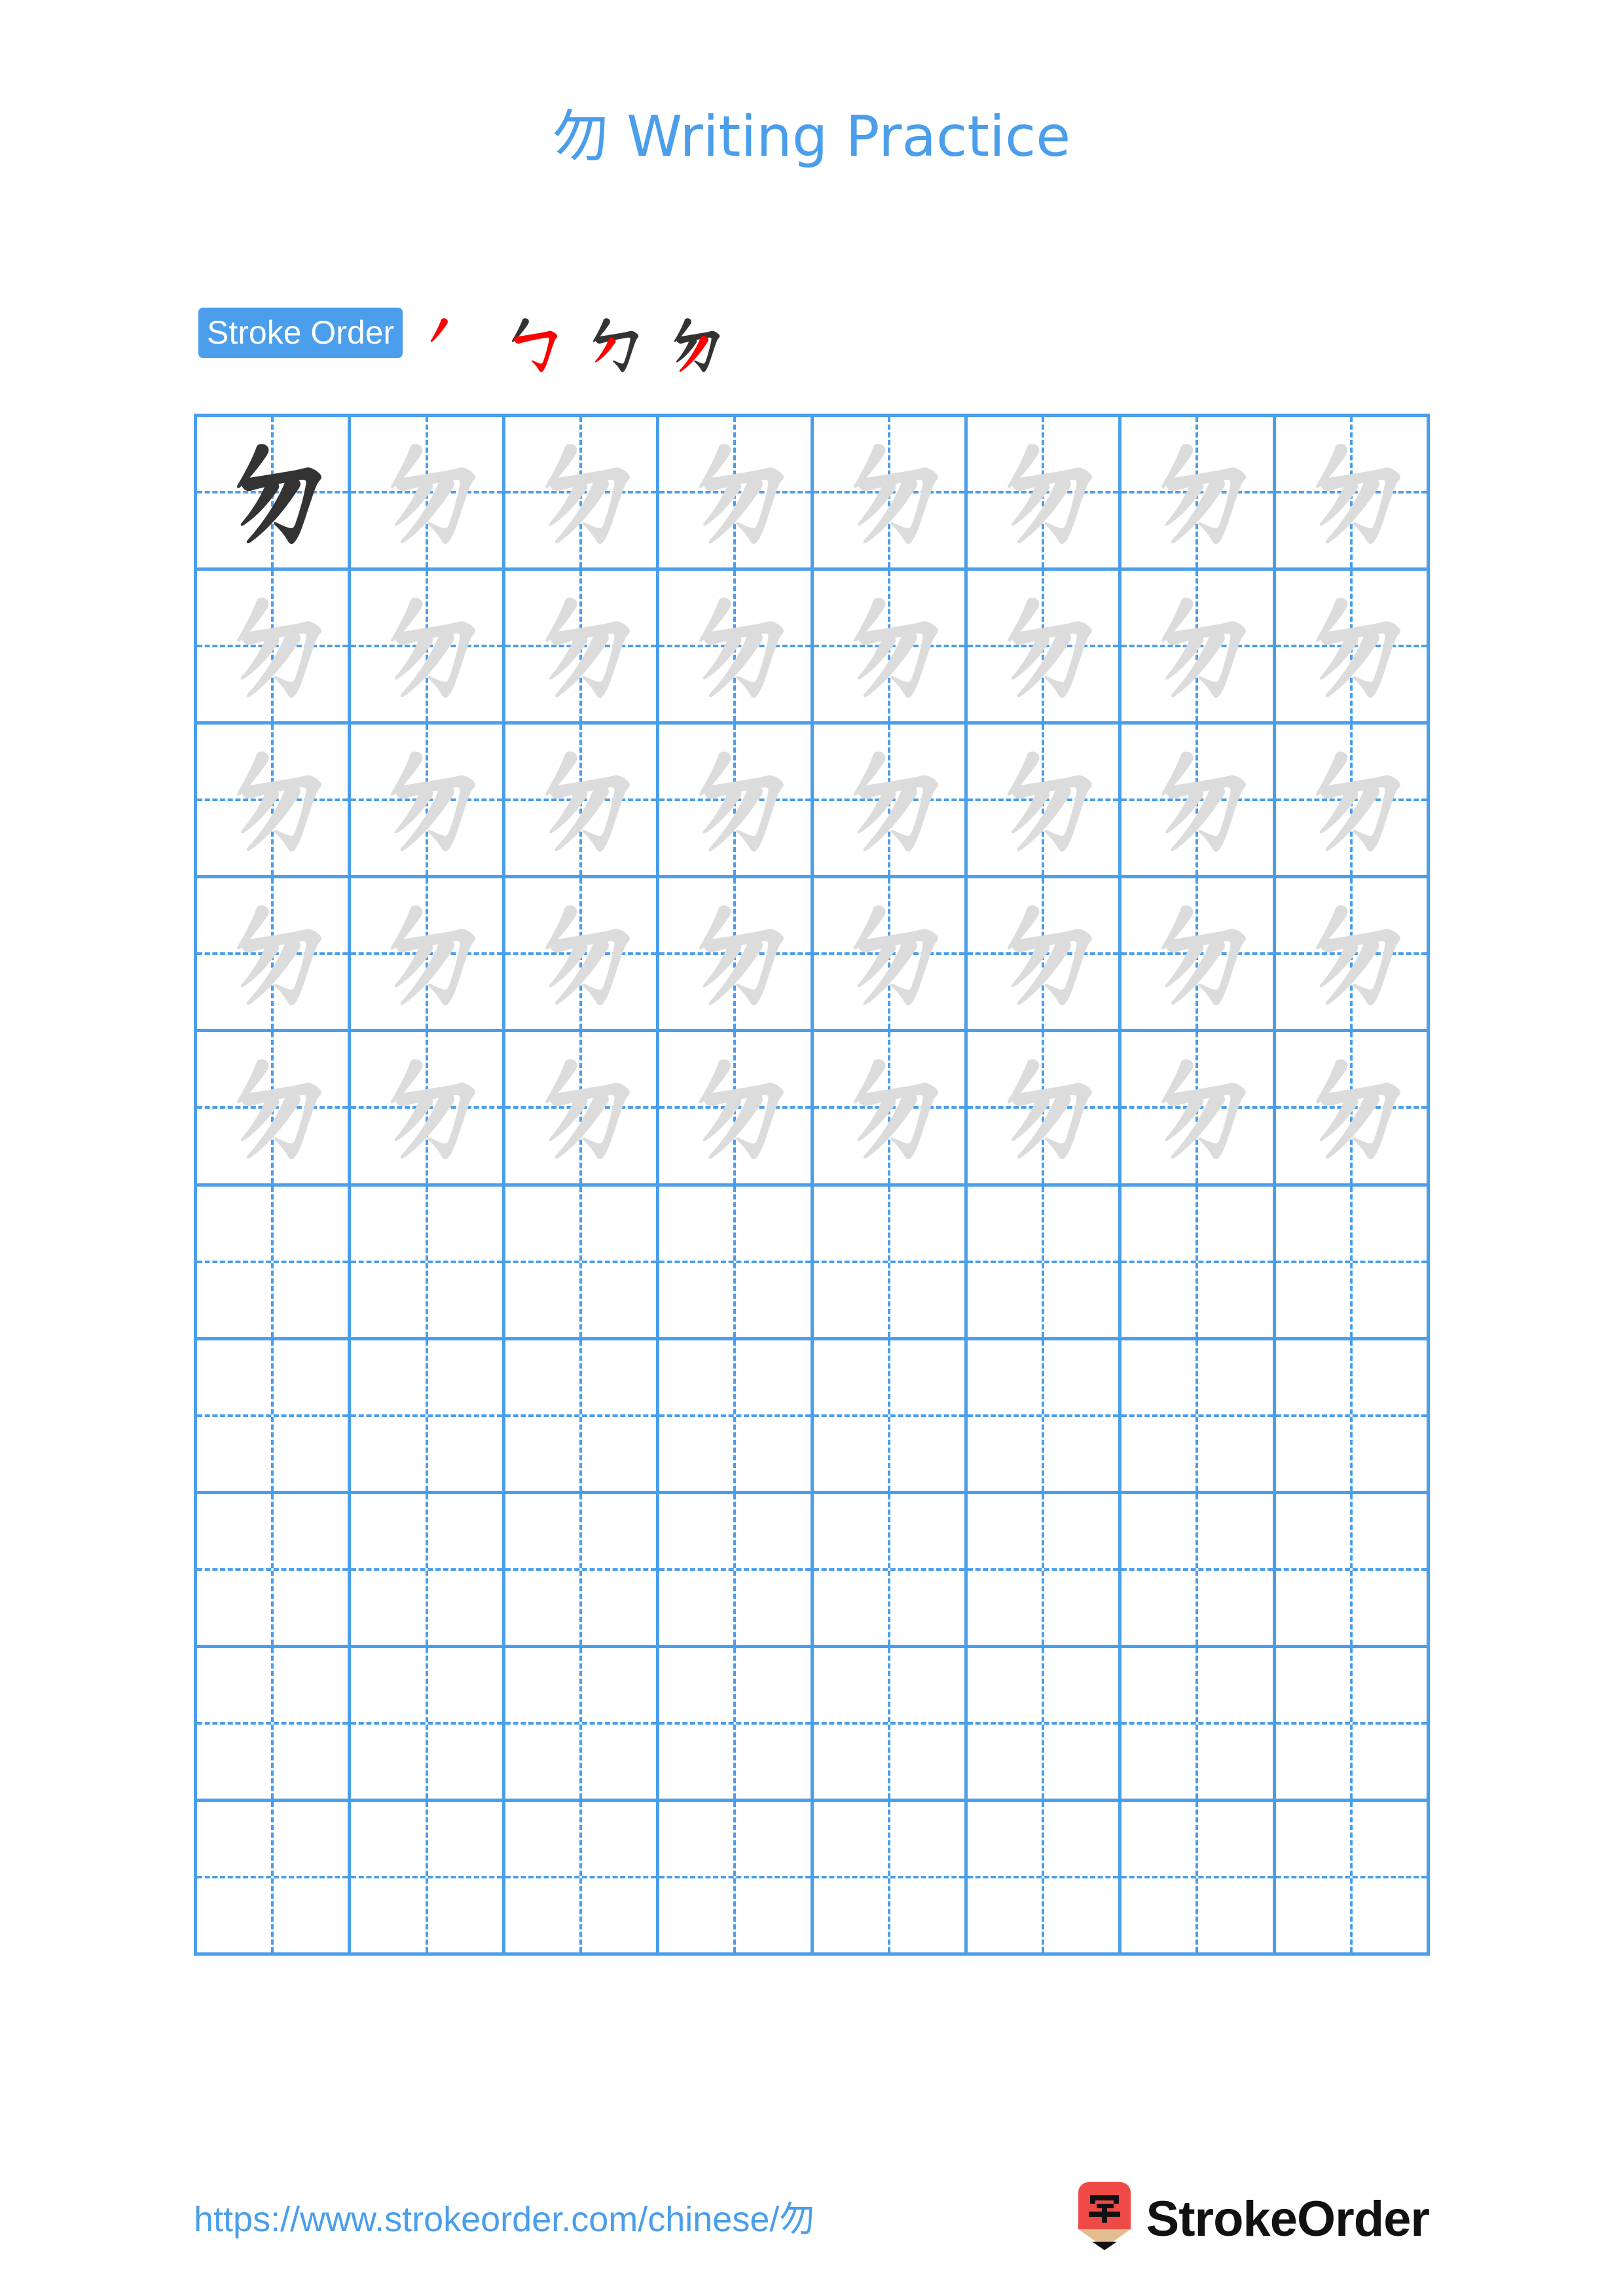  I want to click on page-title: 勿 Writing Practice, so click(811, 137).